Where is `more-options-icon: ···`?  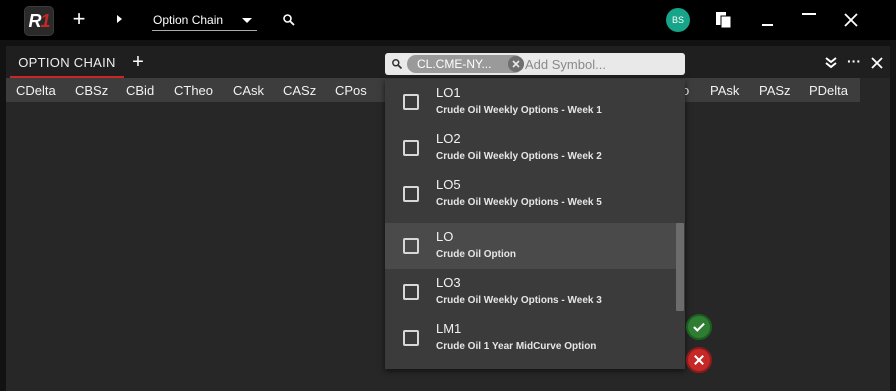
more-options-icon: ··· is located at coordinates (854, 62).